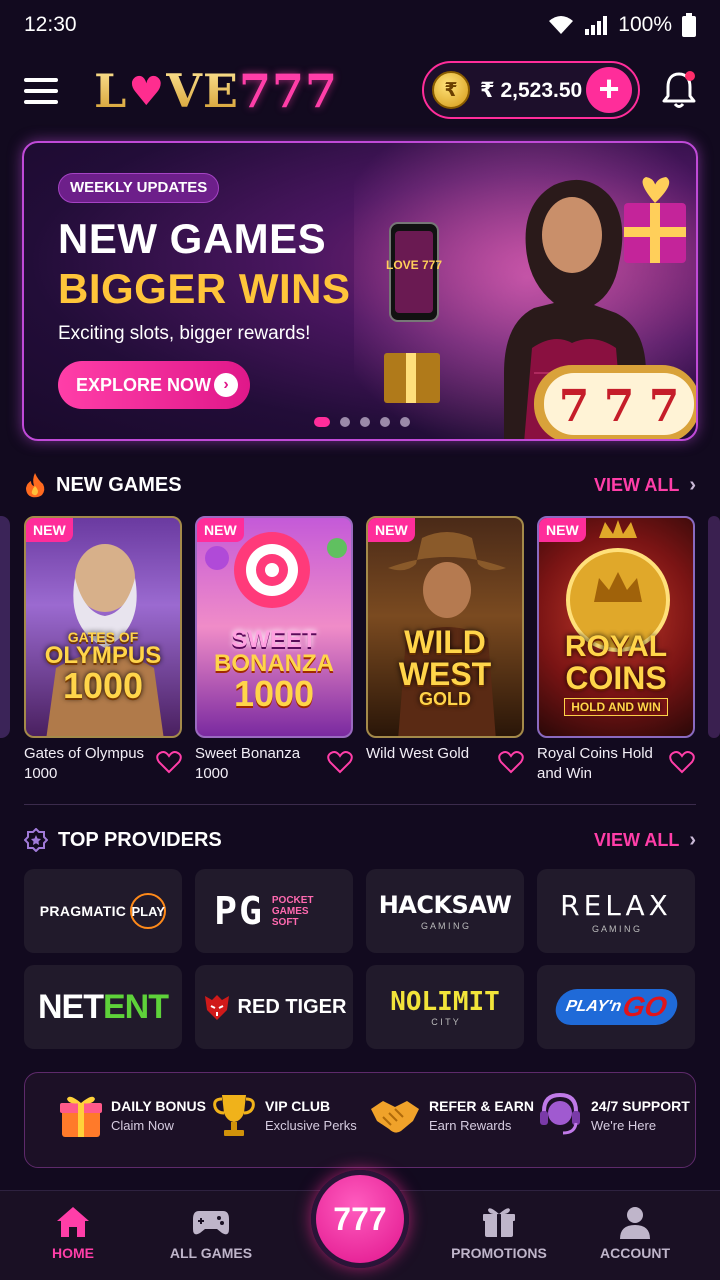 Image resolution: width=720 pixels, height=1280 pixels. I want to click on provider-name: RELAX, so click(616, 905).